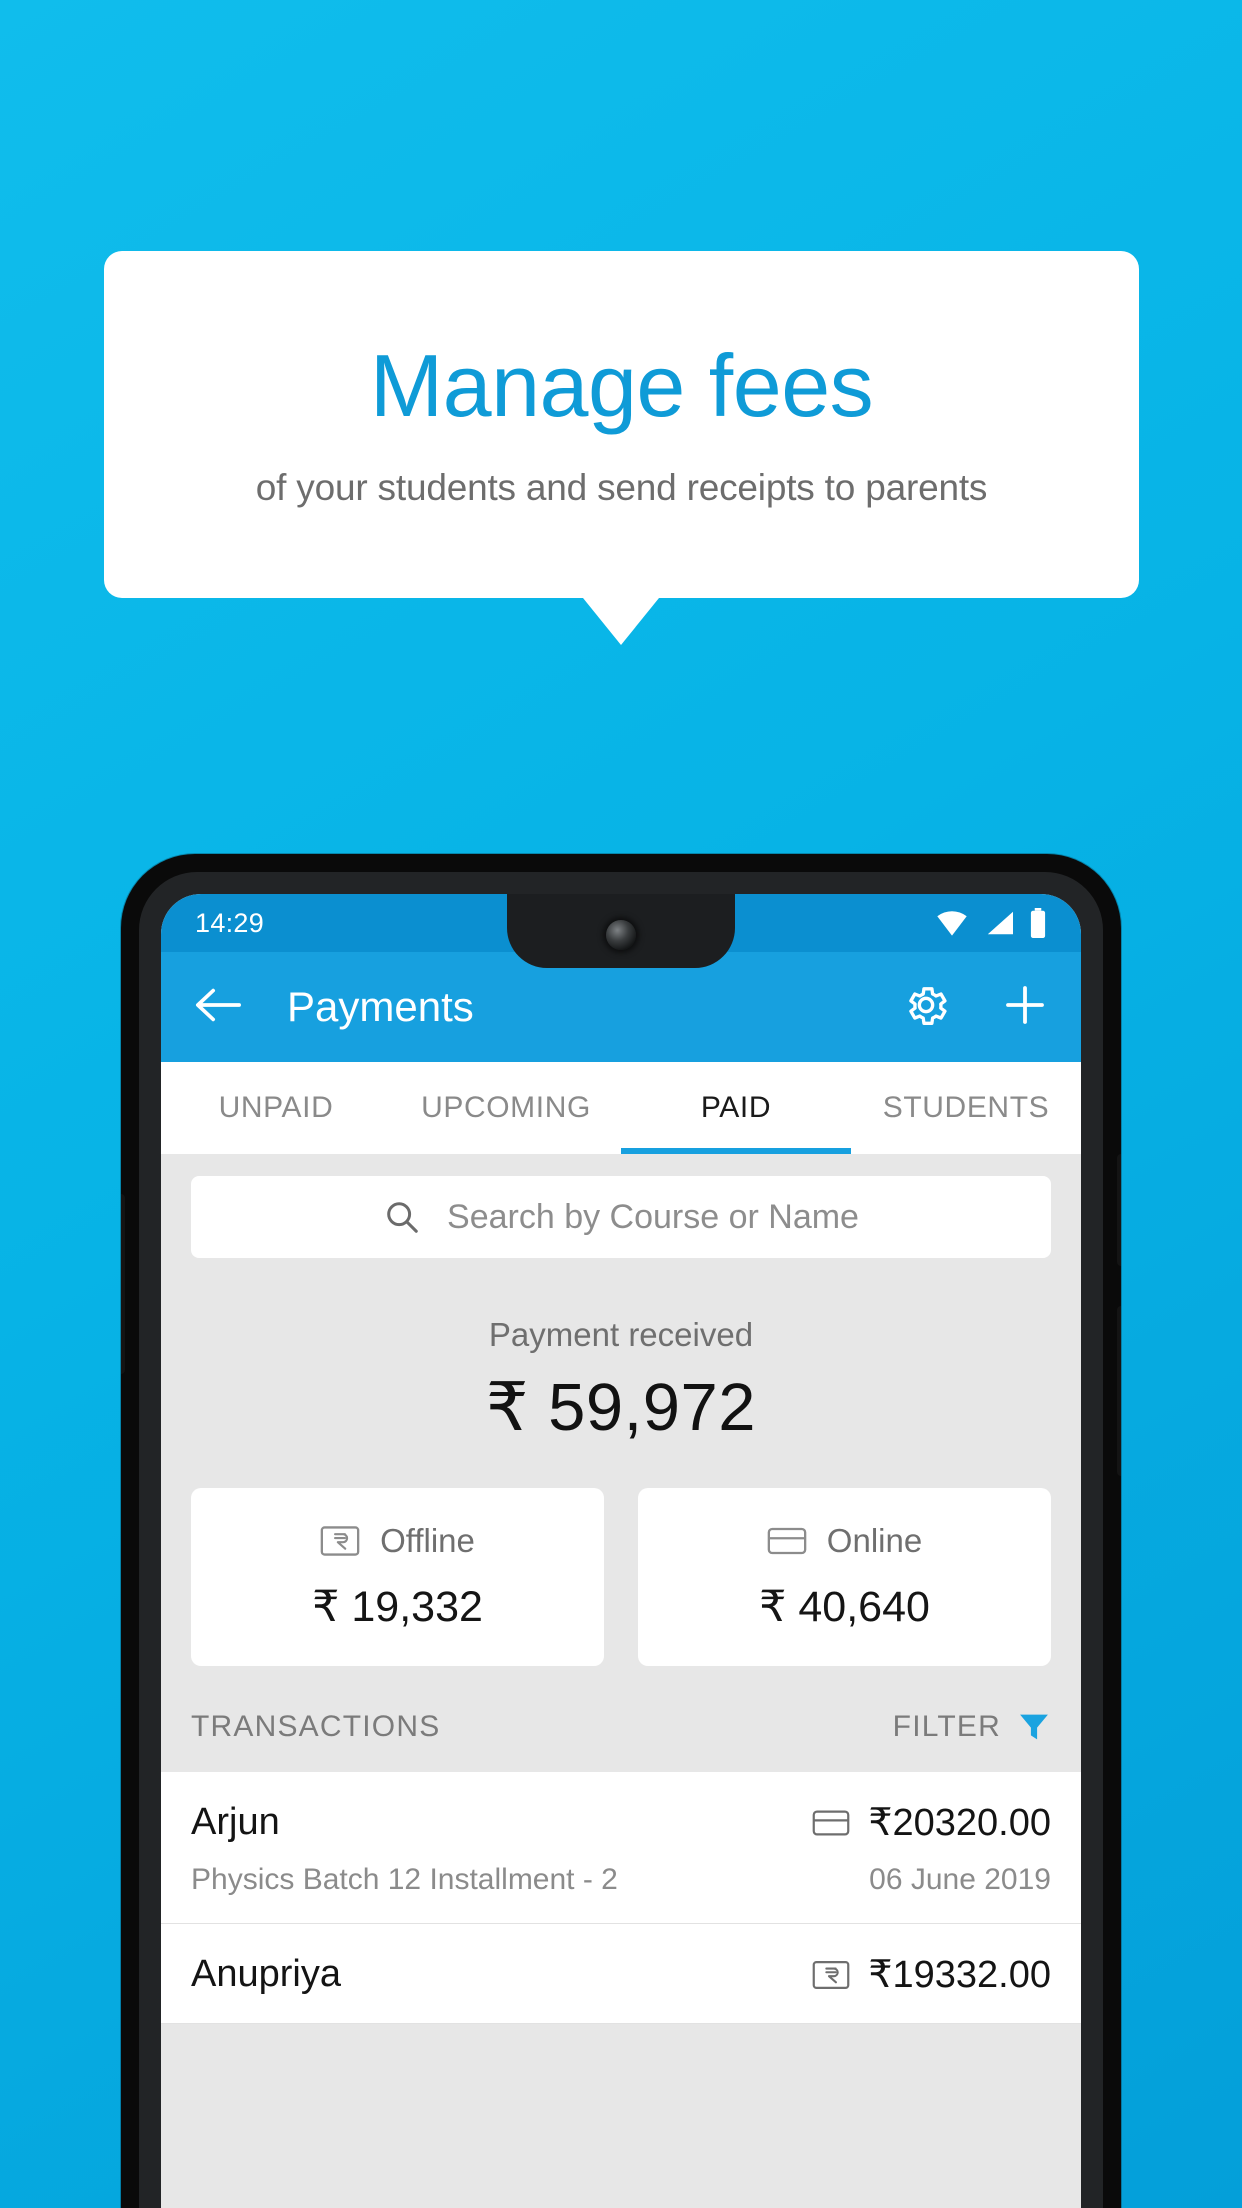 This screenshot has width=1242, height=2208. What do you see at coordinates (959, 1823) in the screenshot?
I see `transaction-amount: ₹20320.00` at bounding box center [959, 1823].